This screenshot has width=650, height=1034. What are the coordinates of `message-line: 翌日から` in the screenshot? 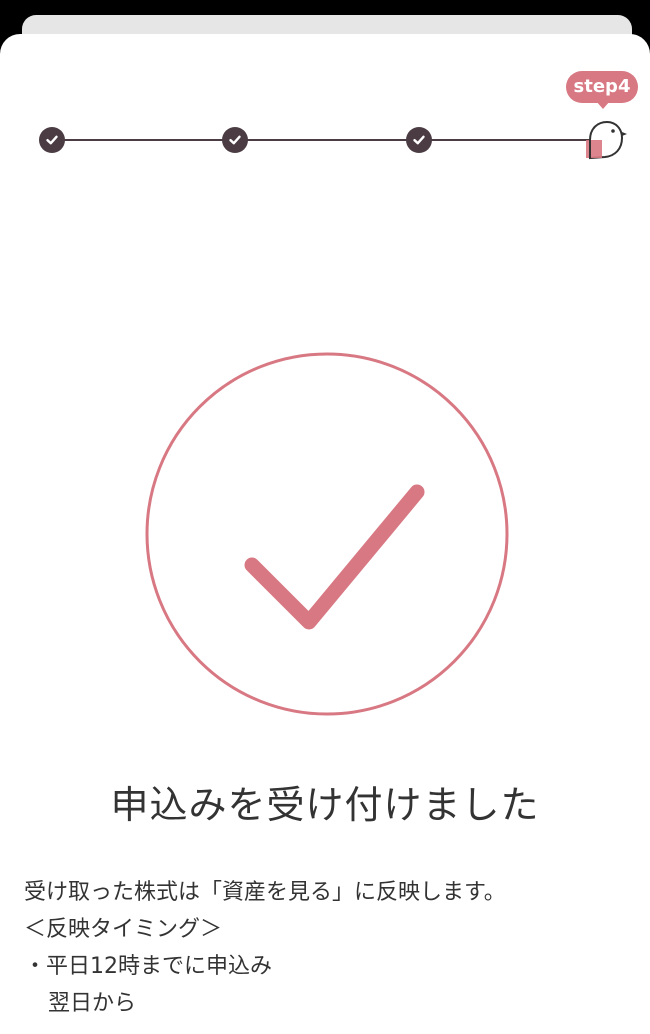 It's located at (92, 1003).